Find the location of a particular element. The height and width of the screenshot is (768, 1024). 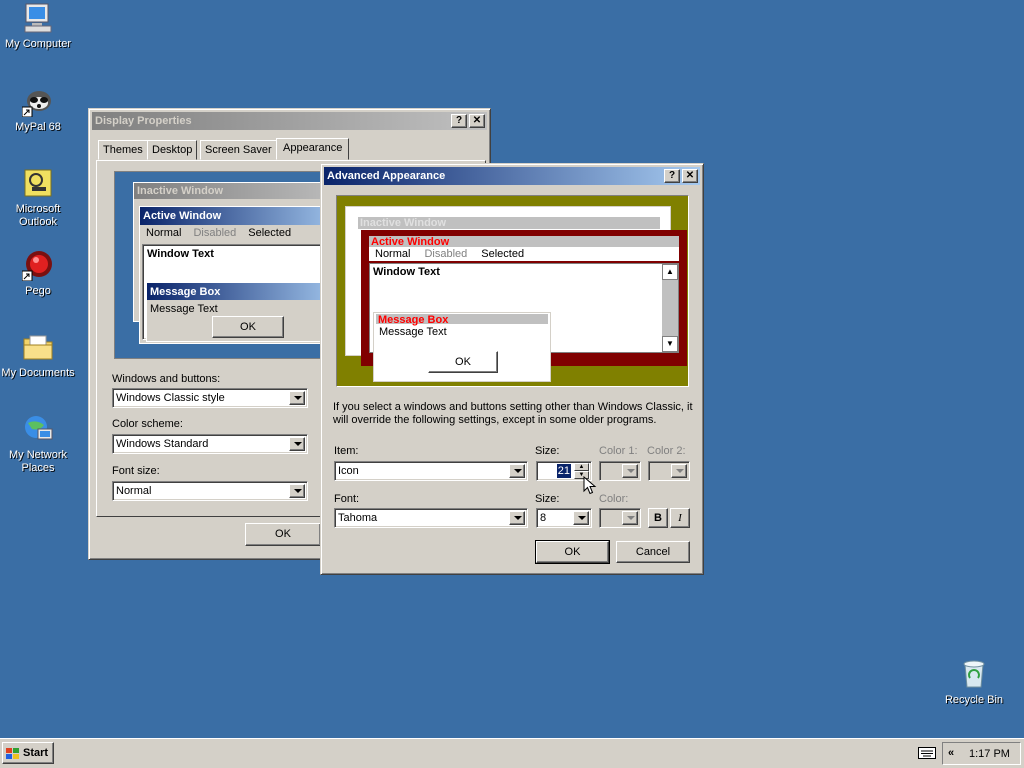

preview-scrollbar: ▲ ▼ is located at coordinates (670, 308).